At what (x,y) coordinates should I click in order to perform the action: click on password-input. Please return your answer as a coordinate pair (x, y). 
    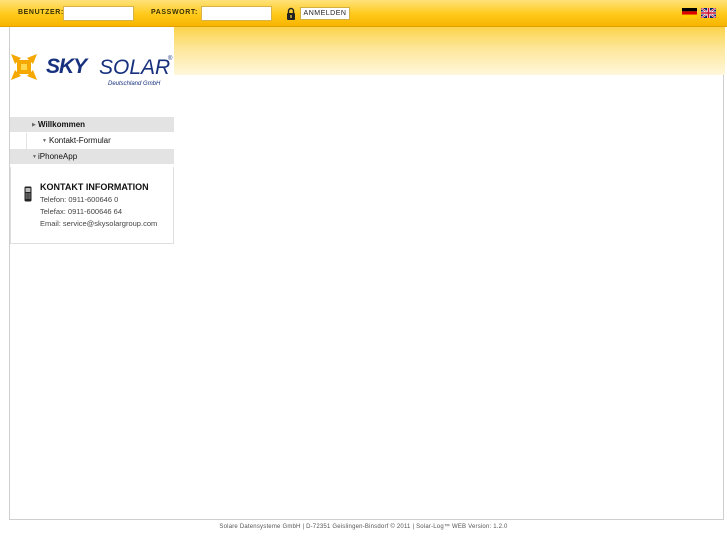
    Looking at the image, I should click on (236, 13).